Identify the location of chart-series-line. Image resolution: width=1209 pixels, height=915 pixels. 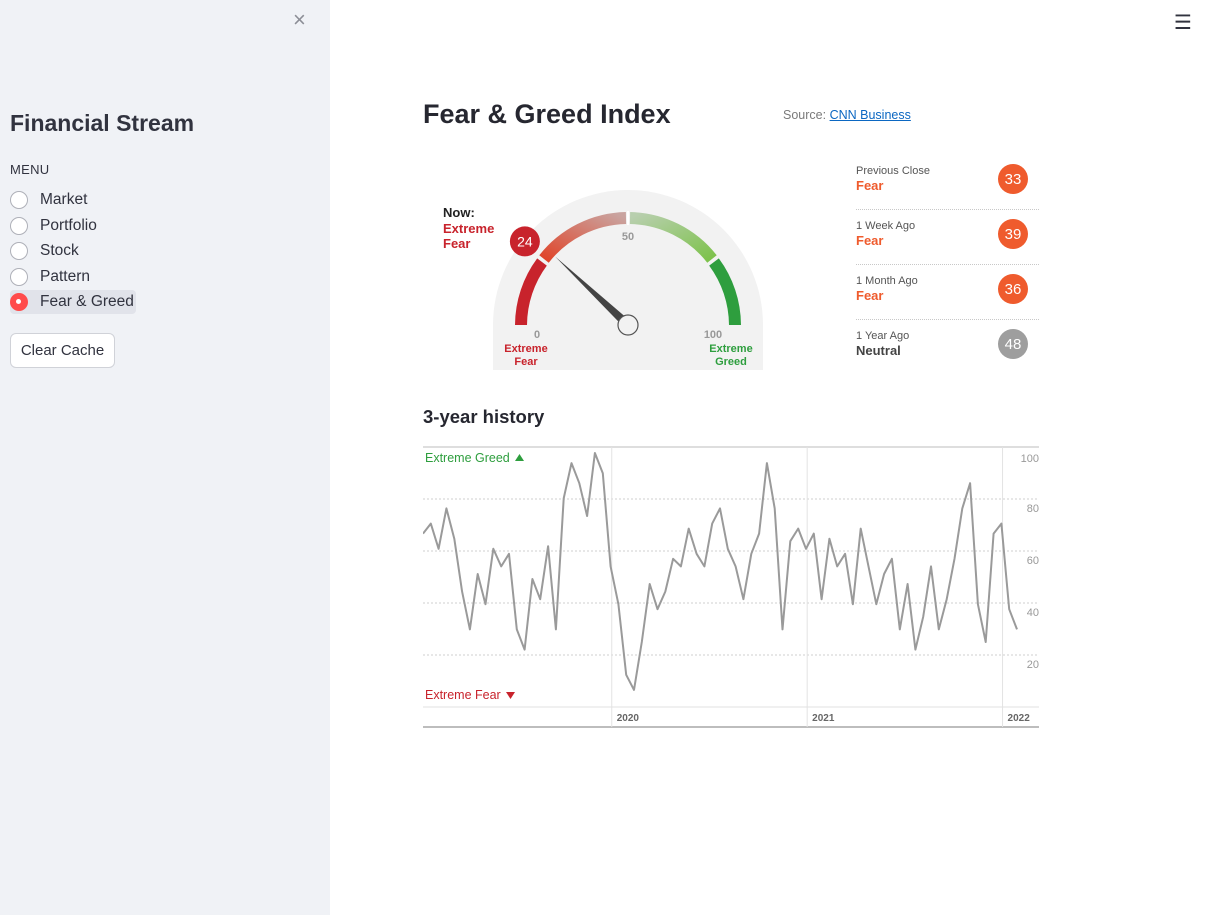
(720, 571).